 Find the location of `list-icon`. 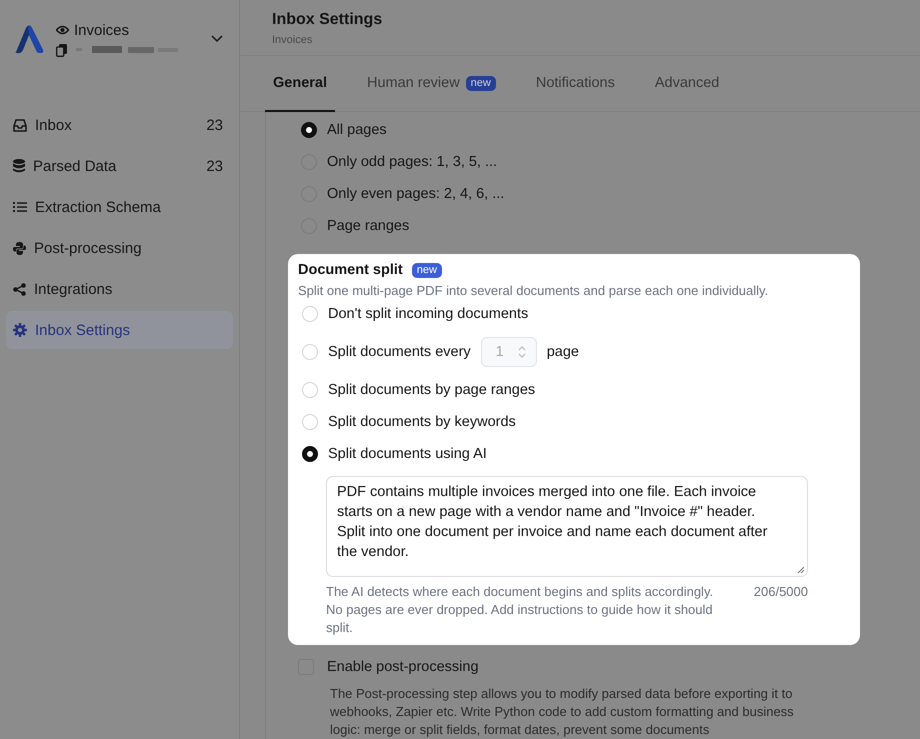

list-icon is located at coordinates (20, 207).